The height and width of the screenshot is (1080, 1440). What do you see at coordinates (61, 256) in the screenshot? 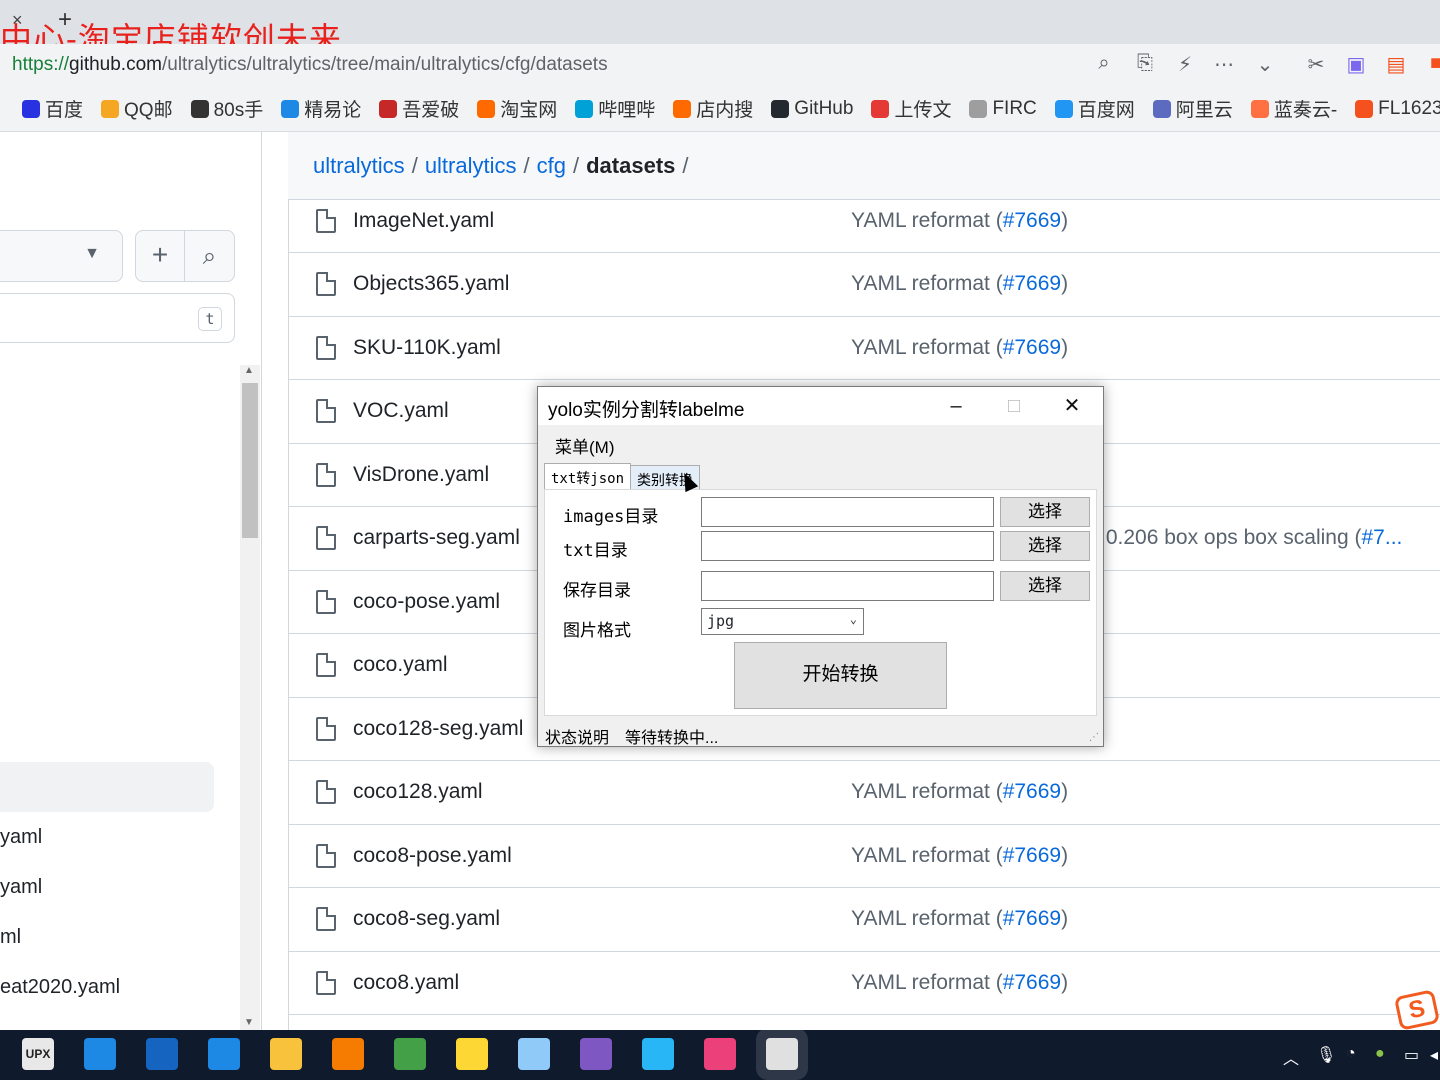
I see `branch-selector: ▼` at bounding box center [61, 256].